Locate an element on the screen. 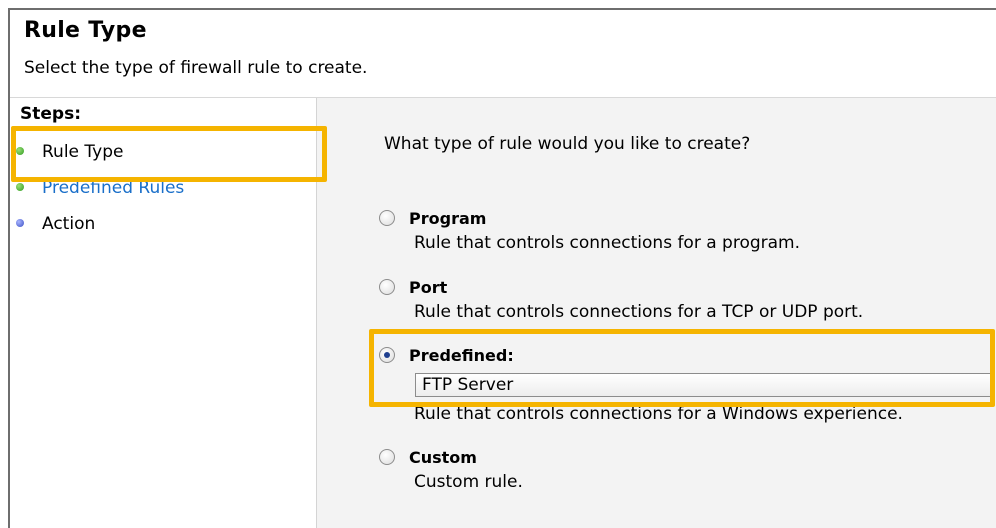  program-radio is located at coordinates (387, 218).